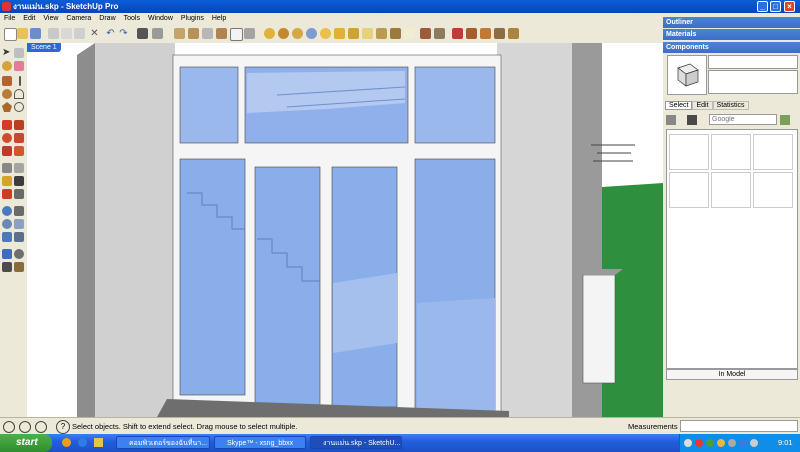 The width and height of the screenshot is (800, 452). I want to click on position-camera-tool-icon, so click(7, 254).